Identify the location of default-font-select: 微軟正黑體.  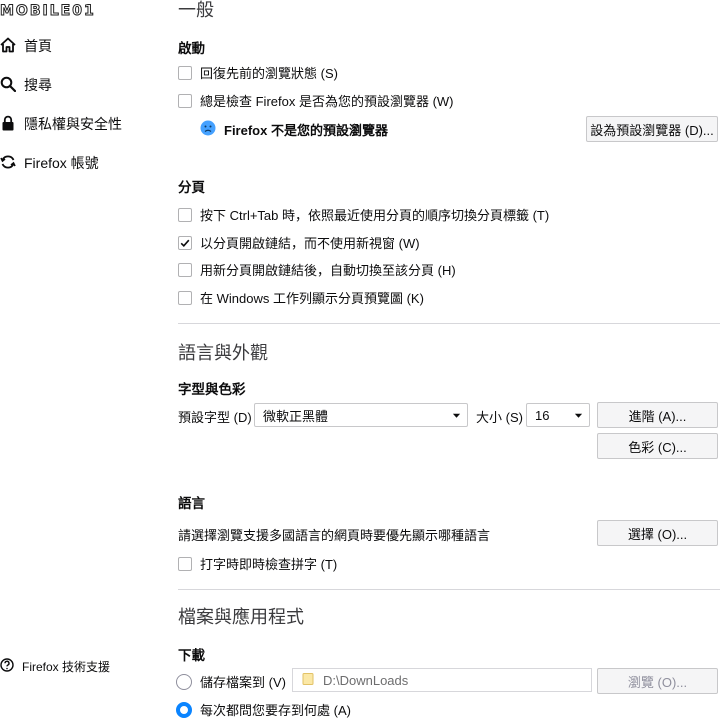
(361, 415).